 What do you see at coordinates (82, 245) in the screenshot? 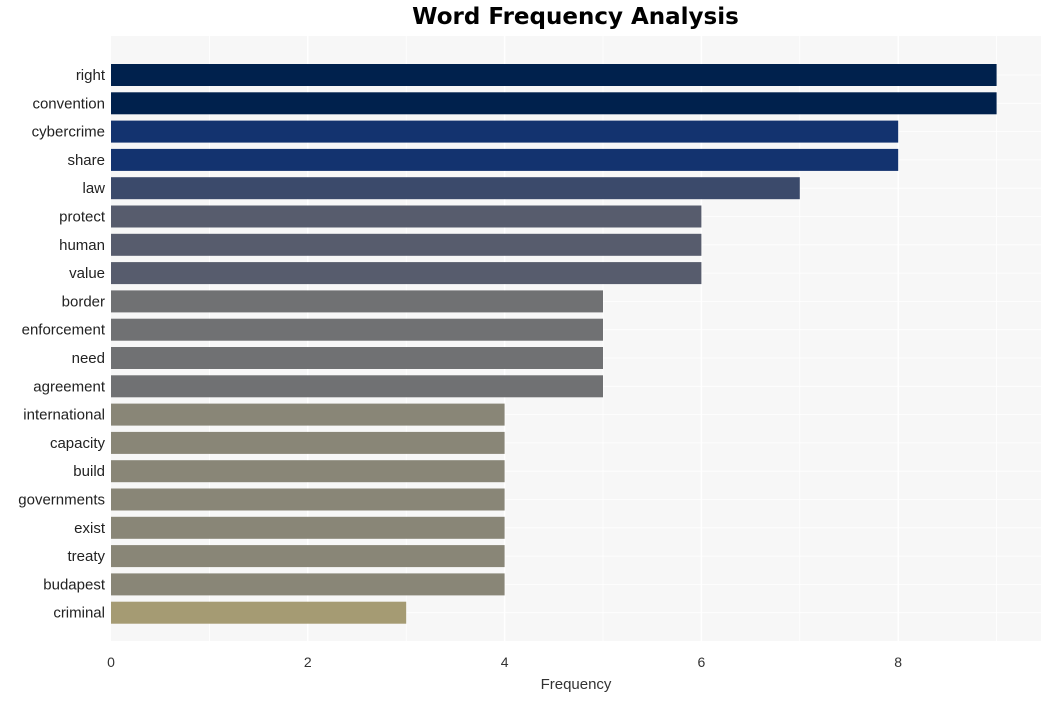
I see `category-label: human` at bounding box center [82, 245].